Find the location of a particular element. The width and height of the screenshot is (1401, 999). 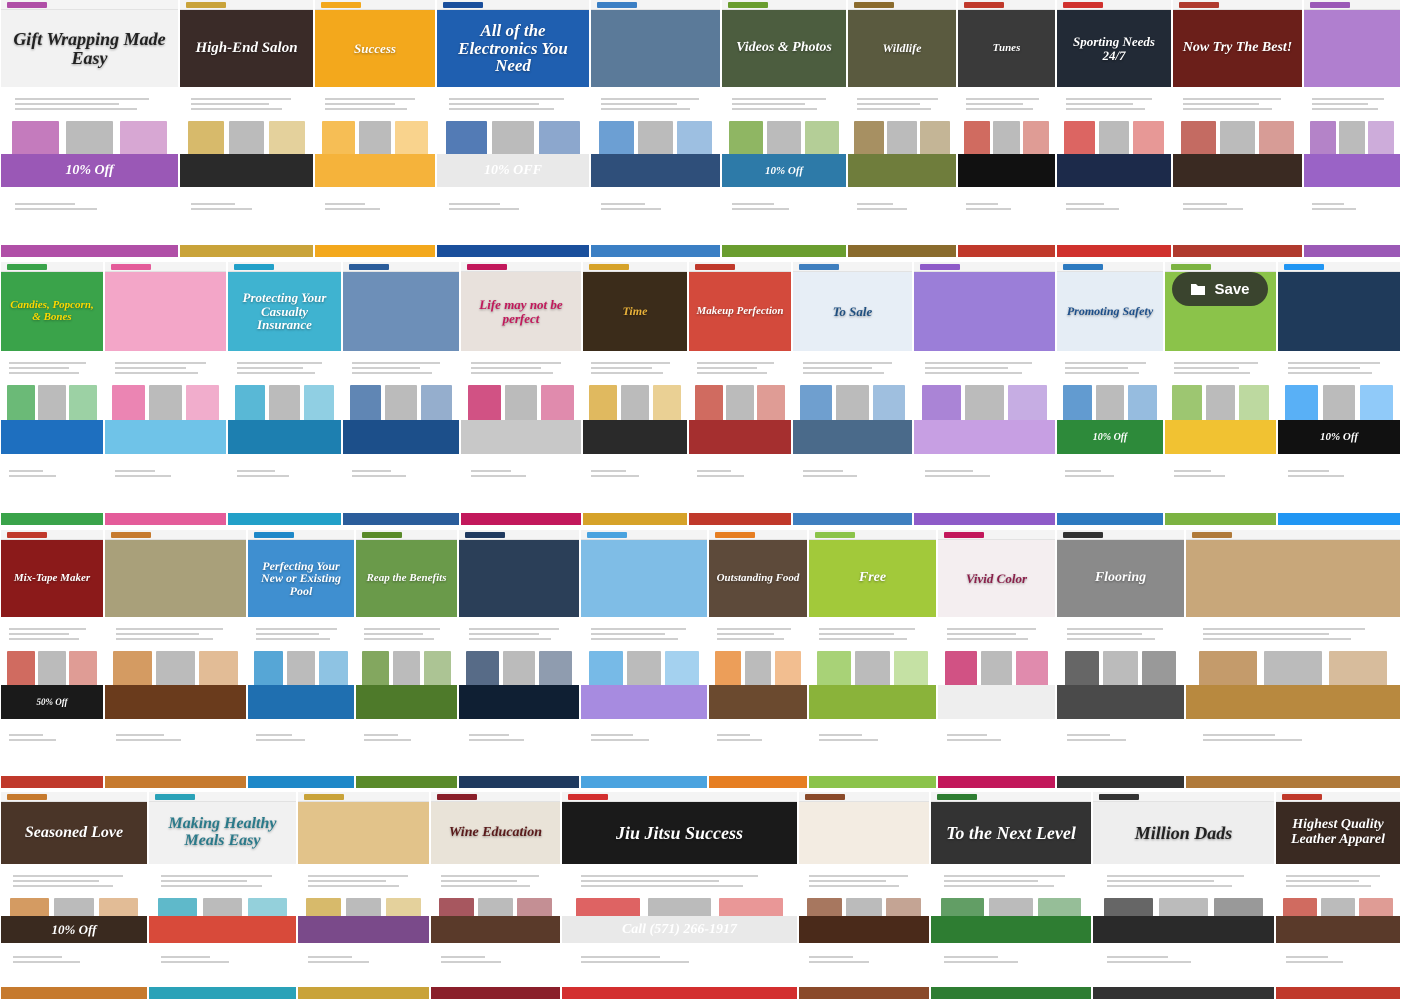

website-thumbnail: All of the Electronics You Need 10% OFF is located at coordinates (513, 128).